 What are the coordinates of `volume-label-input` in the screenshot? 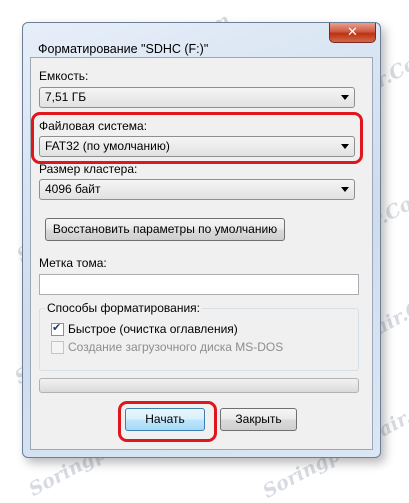 It's located at (199, 284).